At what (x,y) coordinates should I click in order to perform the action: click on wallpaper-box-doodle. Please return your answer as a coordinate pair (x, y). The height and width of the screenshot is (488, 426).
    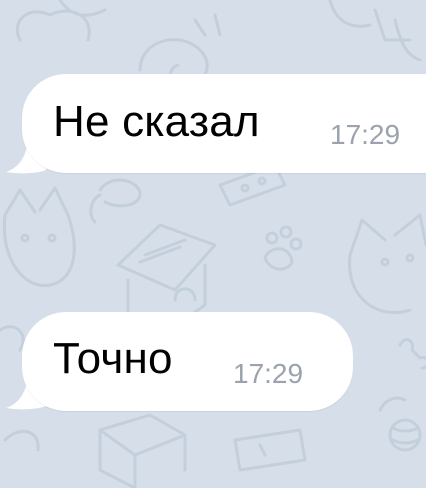
    Looking at the image, I should click on (142, 450).